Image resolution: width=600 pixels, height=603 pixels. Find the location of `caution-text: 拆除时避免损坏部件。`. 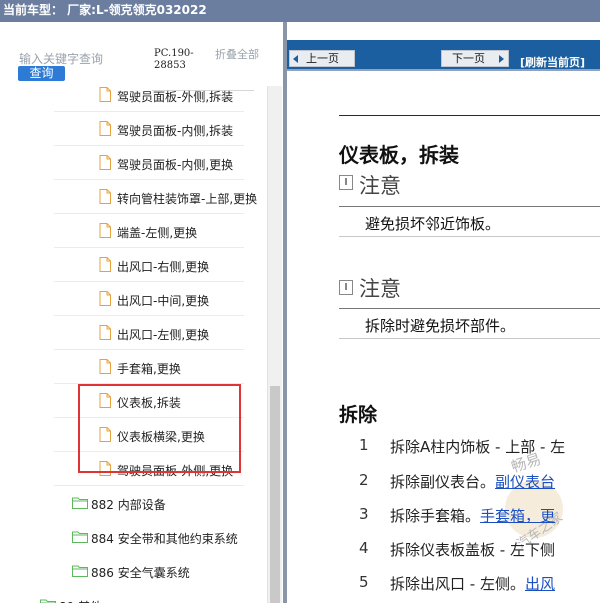

caution-text: 拆除时避免损坏部件。 is located at coordinates (440, 326).